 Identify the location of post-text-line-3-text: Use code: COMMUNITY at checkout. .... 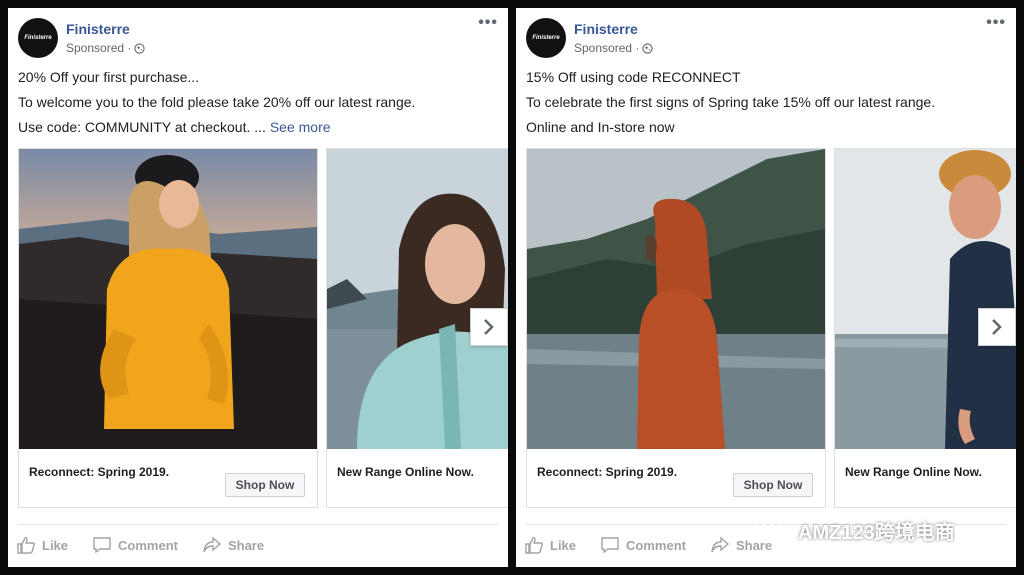
(142, 127).